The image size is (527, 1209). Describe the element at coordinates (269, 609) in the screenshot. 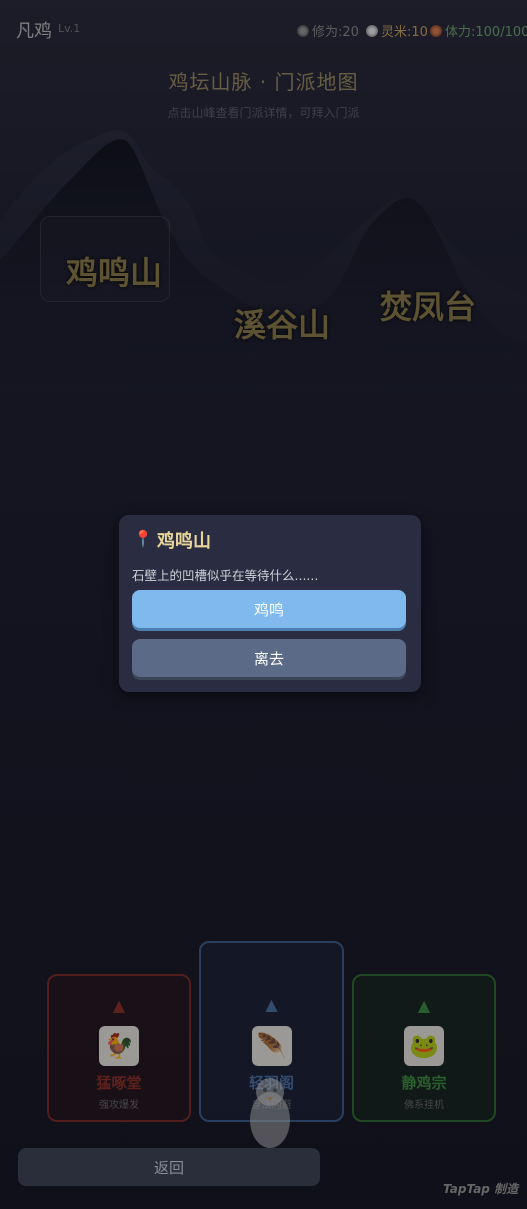

I see `crow-button: 鸡鸣` at that location.